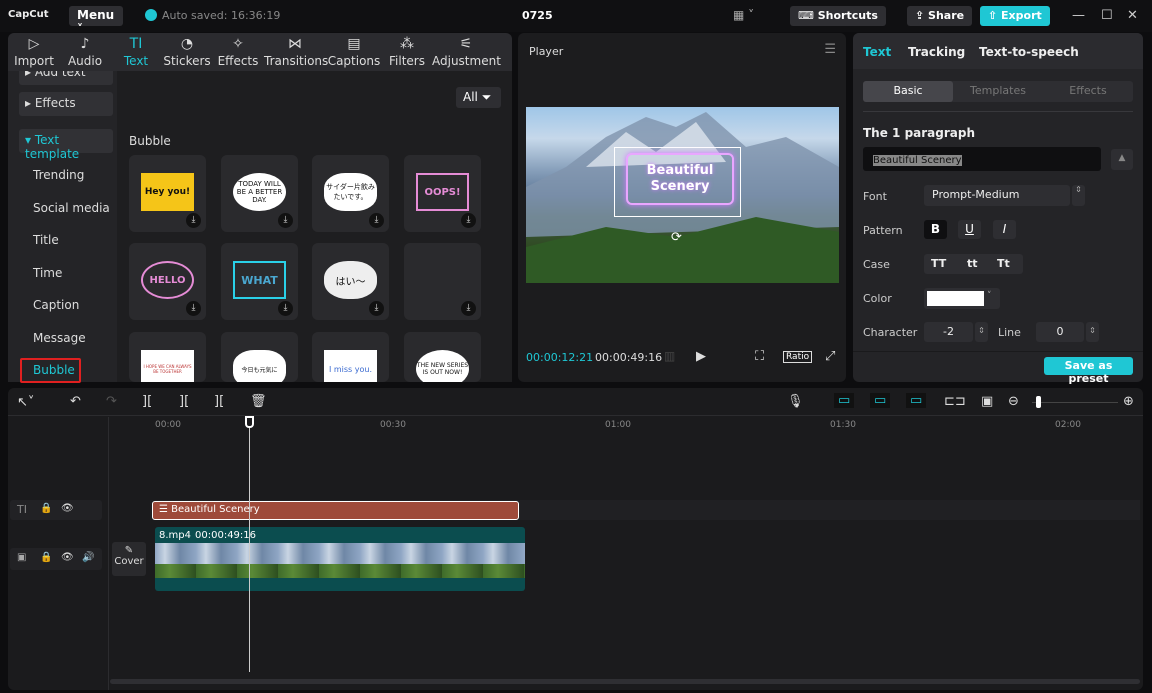 The image size is (1152, 693). What do you see at coordinates (335, 510) in the screenshot?
I see `text-clip: ☰ Beautiful Scenery` at bounding box center [335, 510].